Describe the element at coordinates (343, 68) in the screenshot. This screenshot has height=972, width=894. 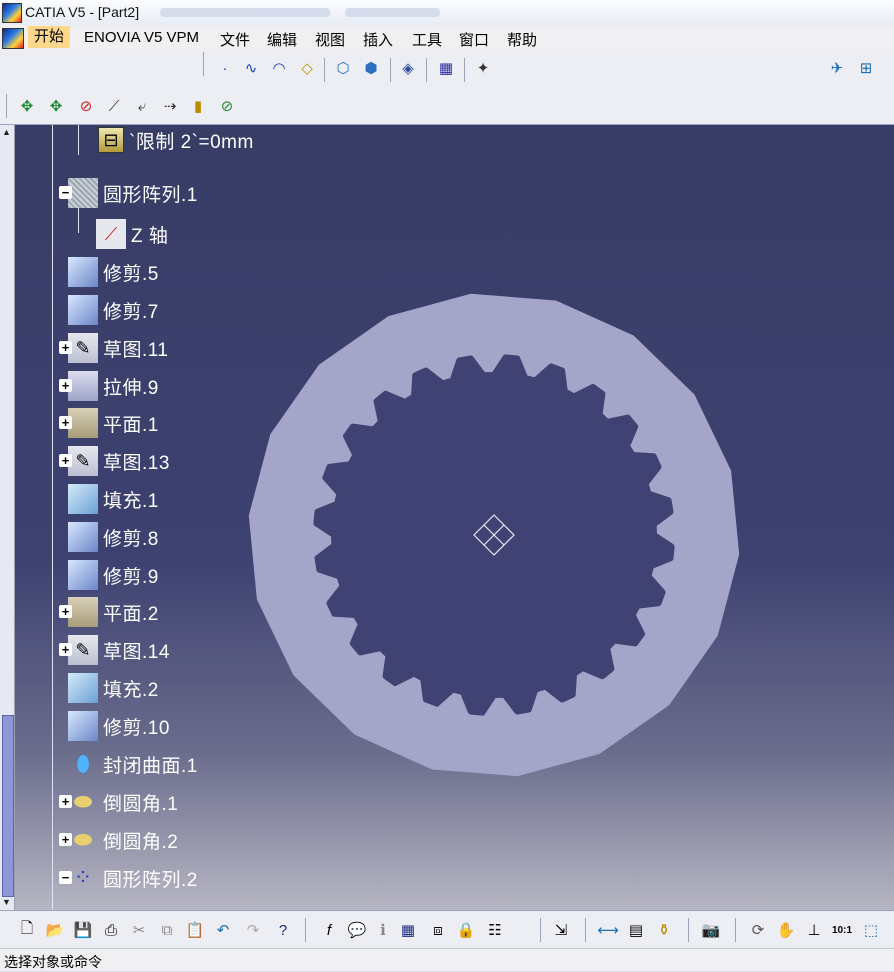
I see `extrude-icon: ⬡` at that location.